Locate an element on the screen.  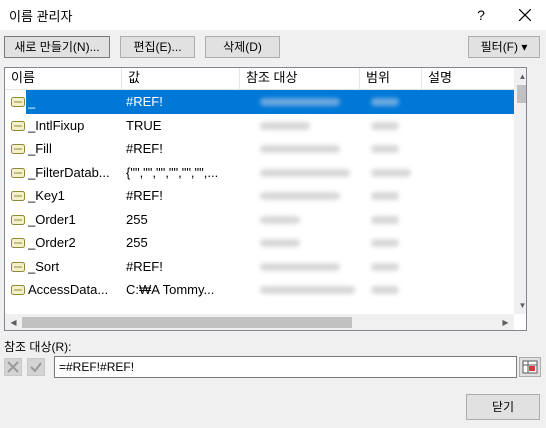
close-window-button is located at coordinates (525, 15).